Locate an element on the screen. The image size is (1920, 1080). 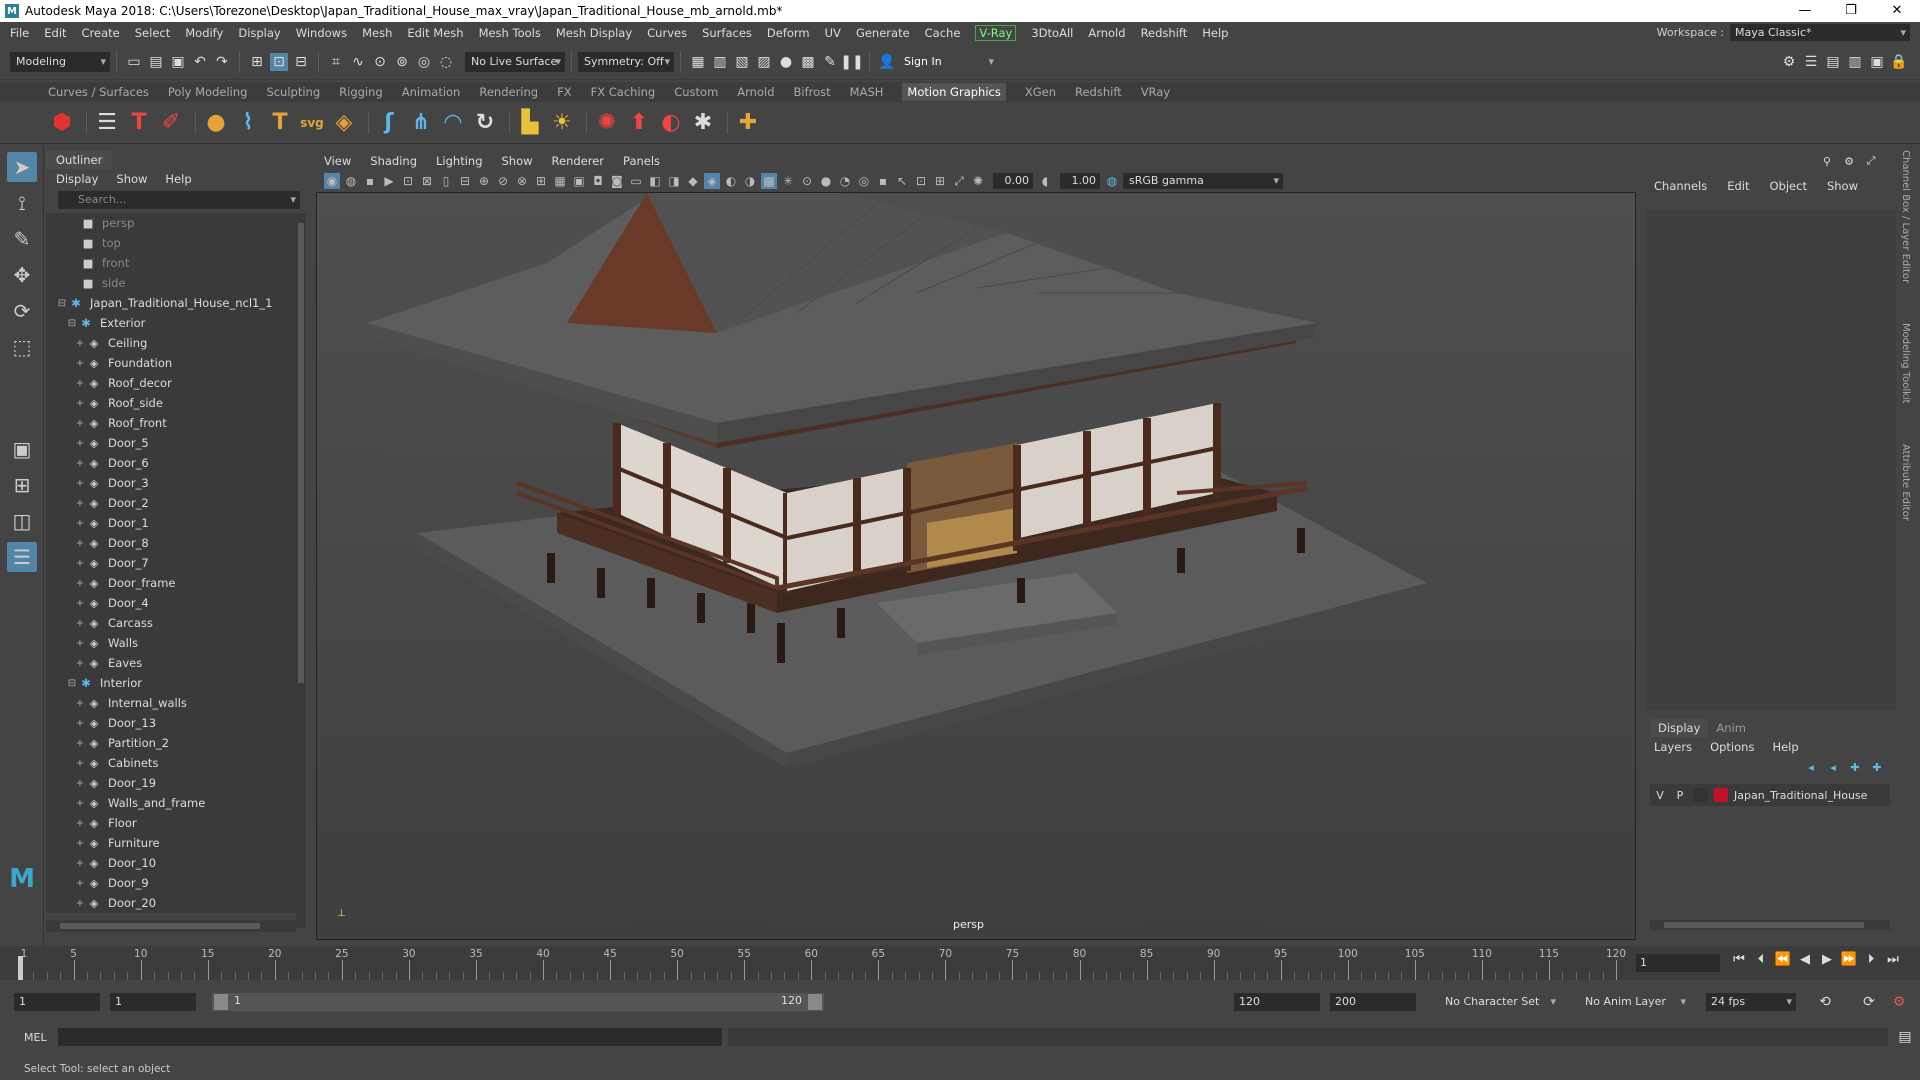
range-start-handle is located at coordinates (221, 1002).